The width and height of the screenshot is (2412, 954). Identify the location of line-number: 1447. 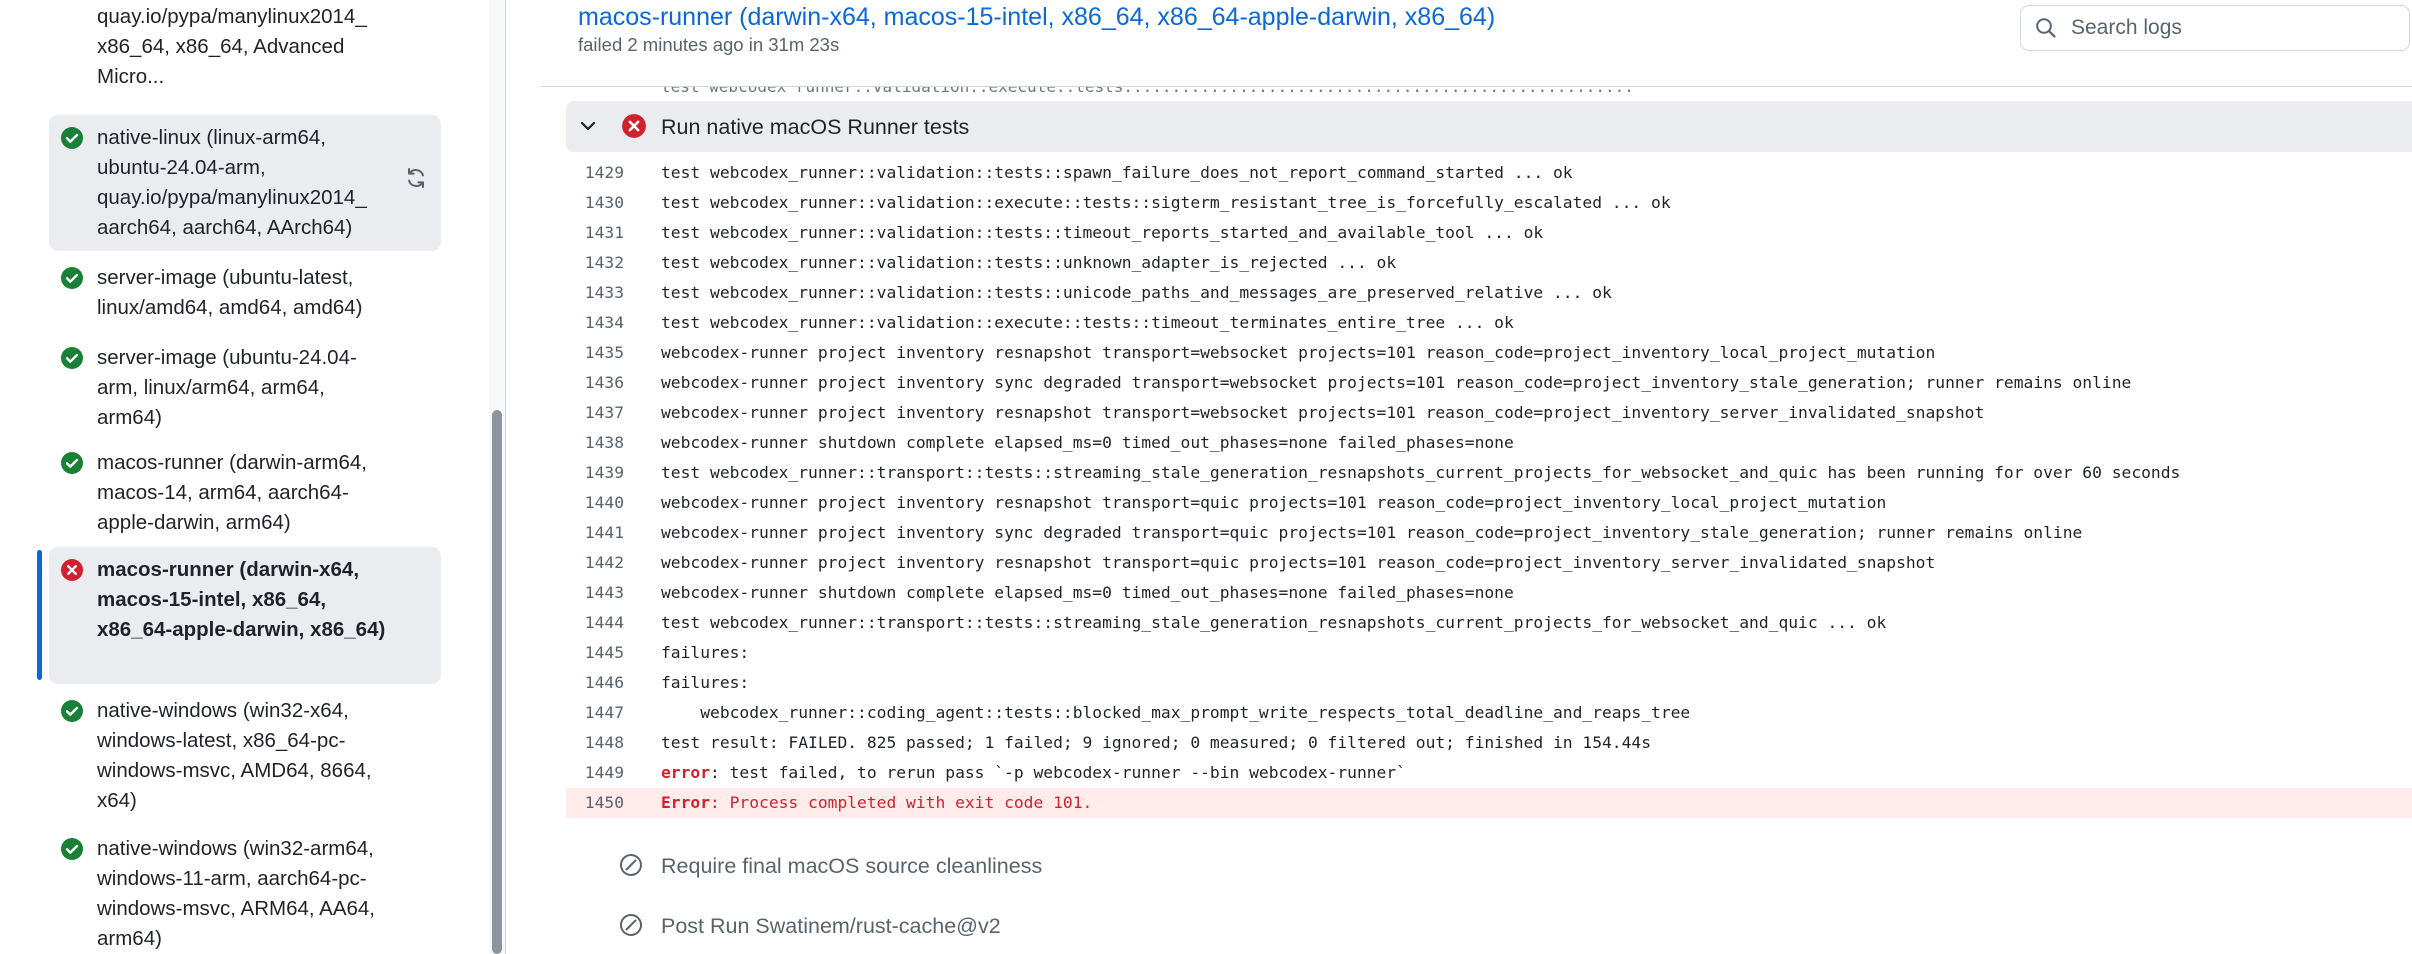
(595, 713).